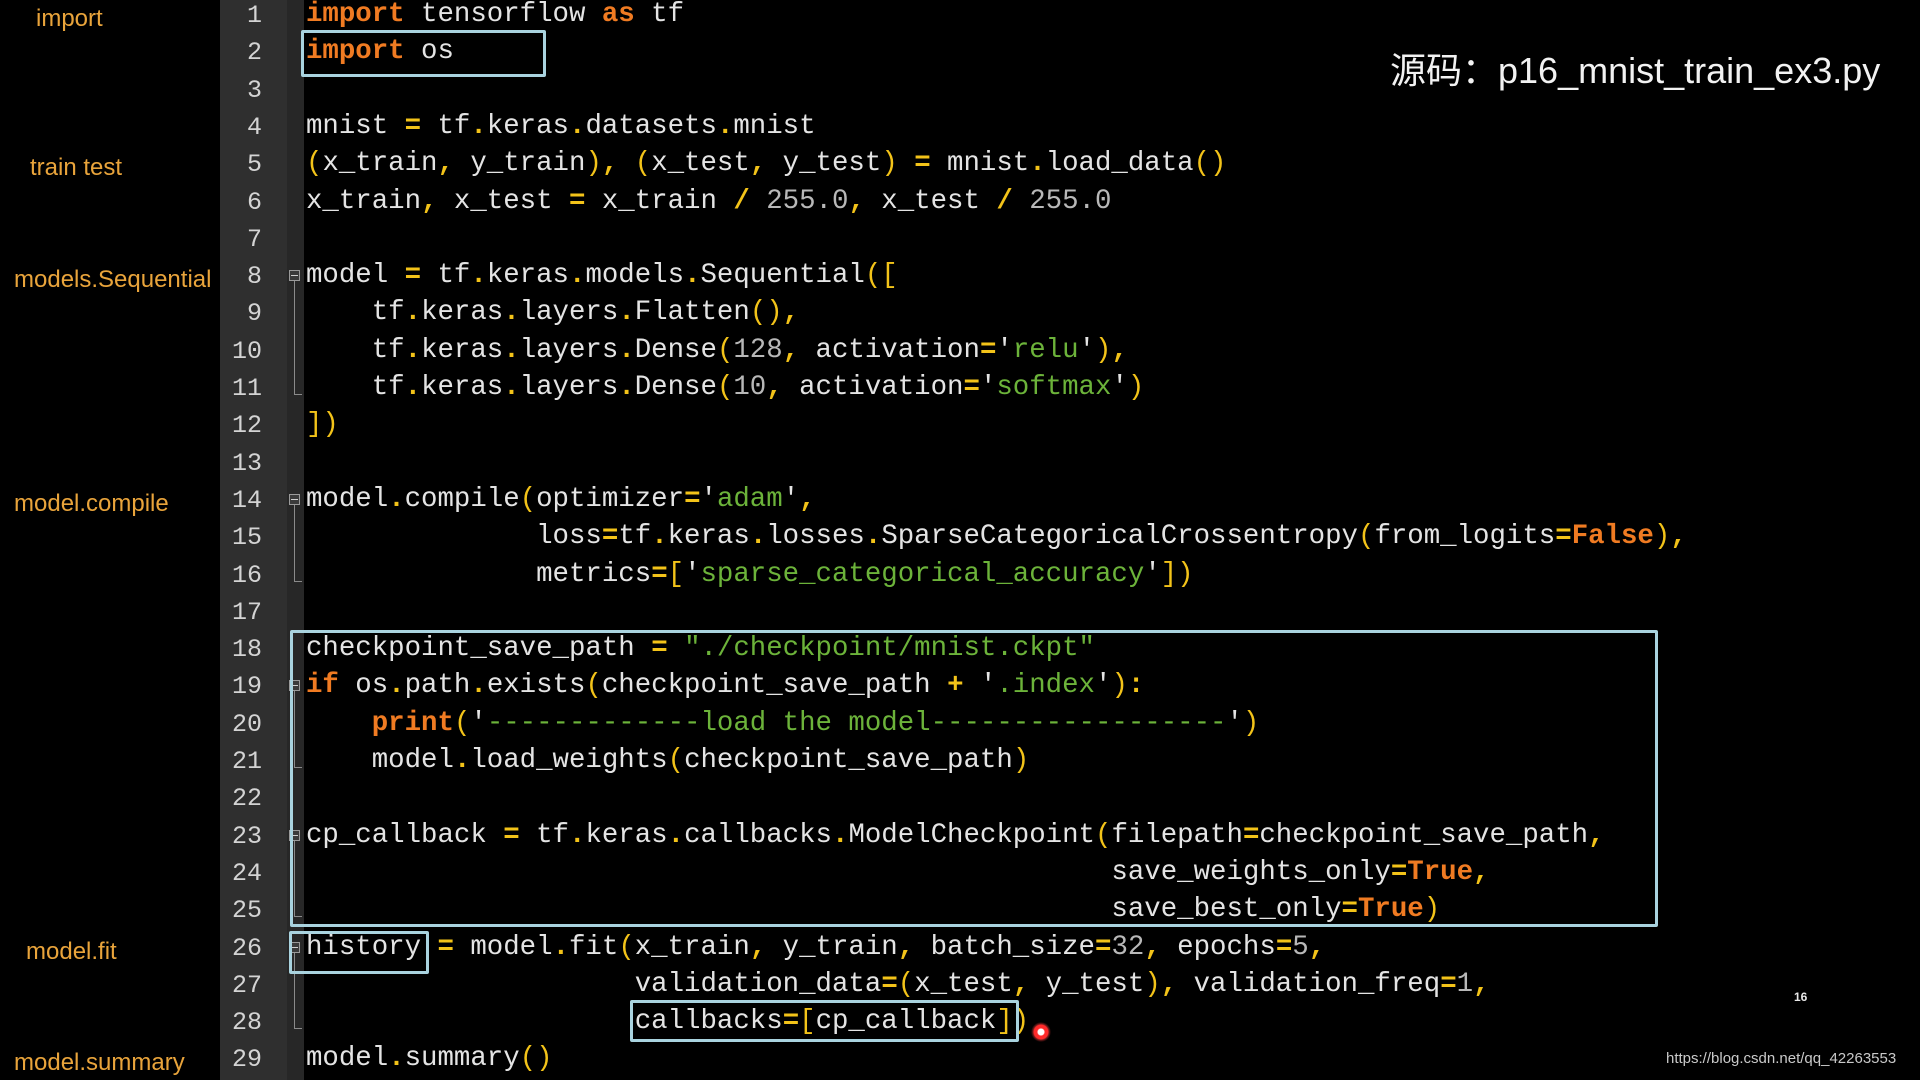 The image size is (1920, 1080). Describe the element at coordinates (561, 126) in the screenshot. I see `code-line: mnist = tf.keras.datasets.mnist` at that location.